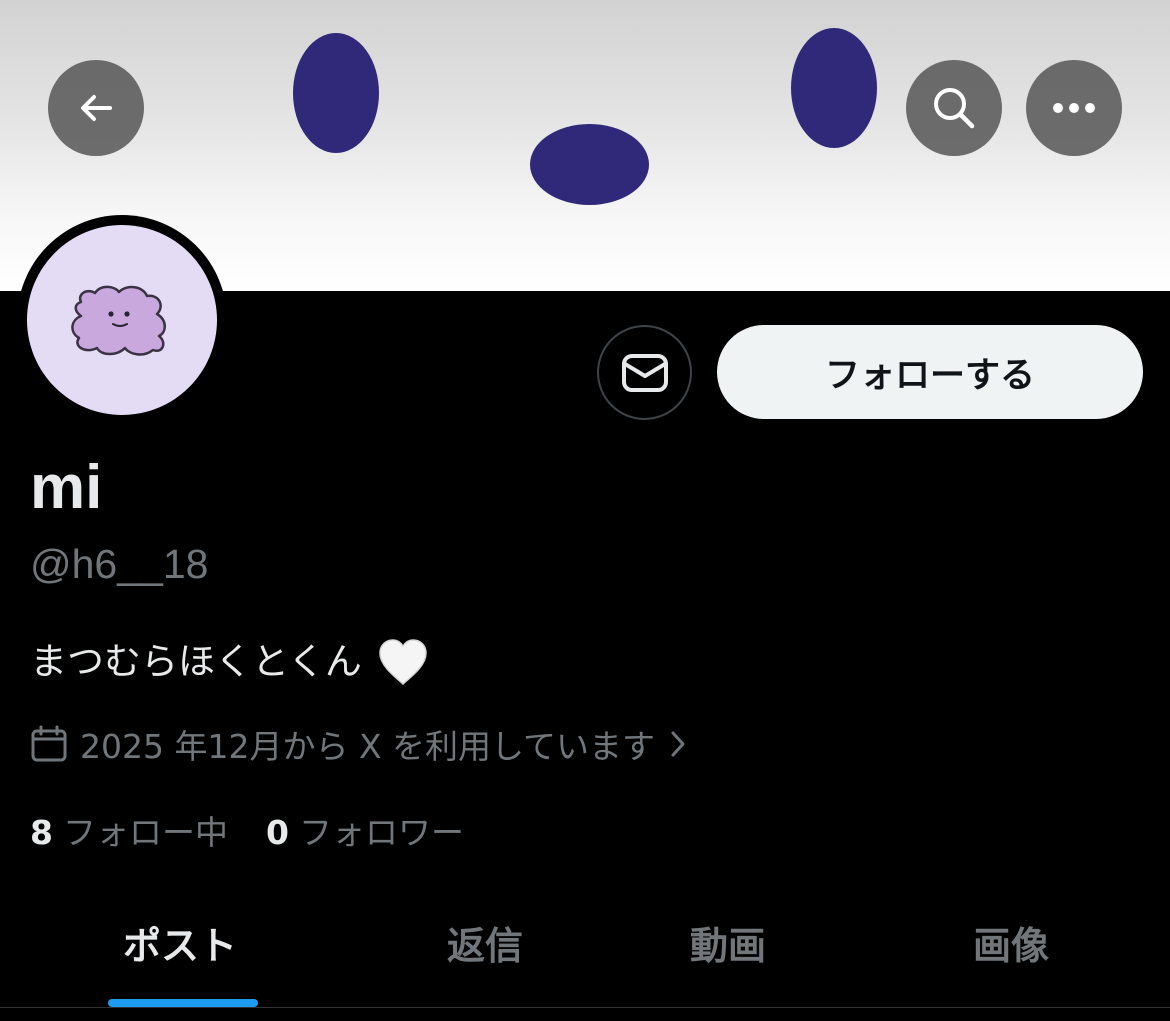 The image size is (1170, 1021). What do you see at coordinates (66, 487) in the screenshot?
I see `display-name: mi` at bounding box center [66, 487].